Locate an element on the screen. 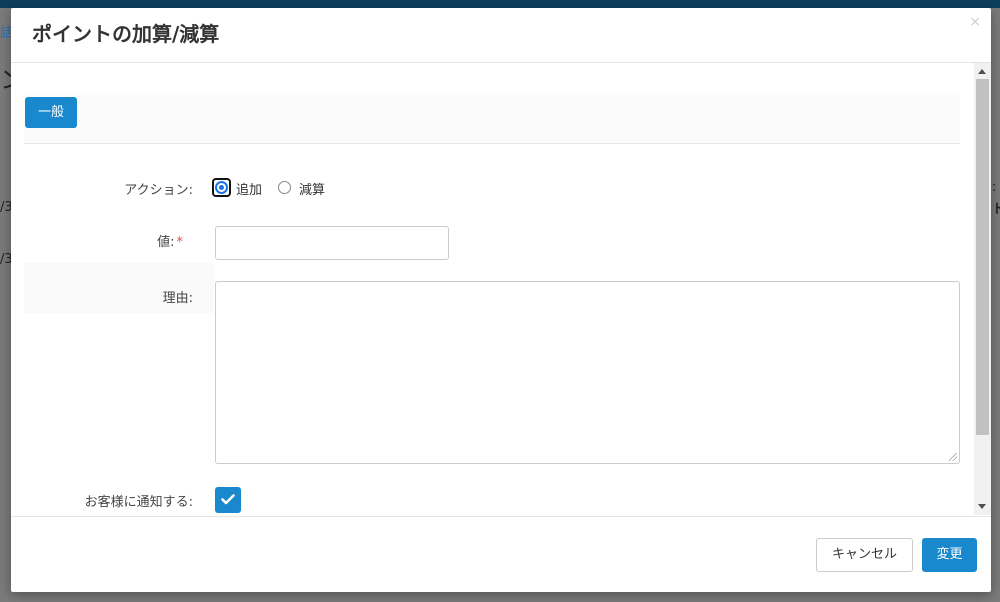  background-topbar is located at coordinates (500, 4).